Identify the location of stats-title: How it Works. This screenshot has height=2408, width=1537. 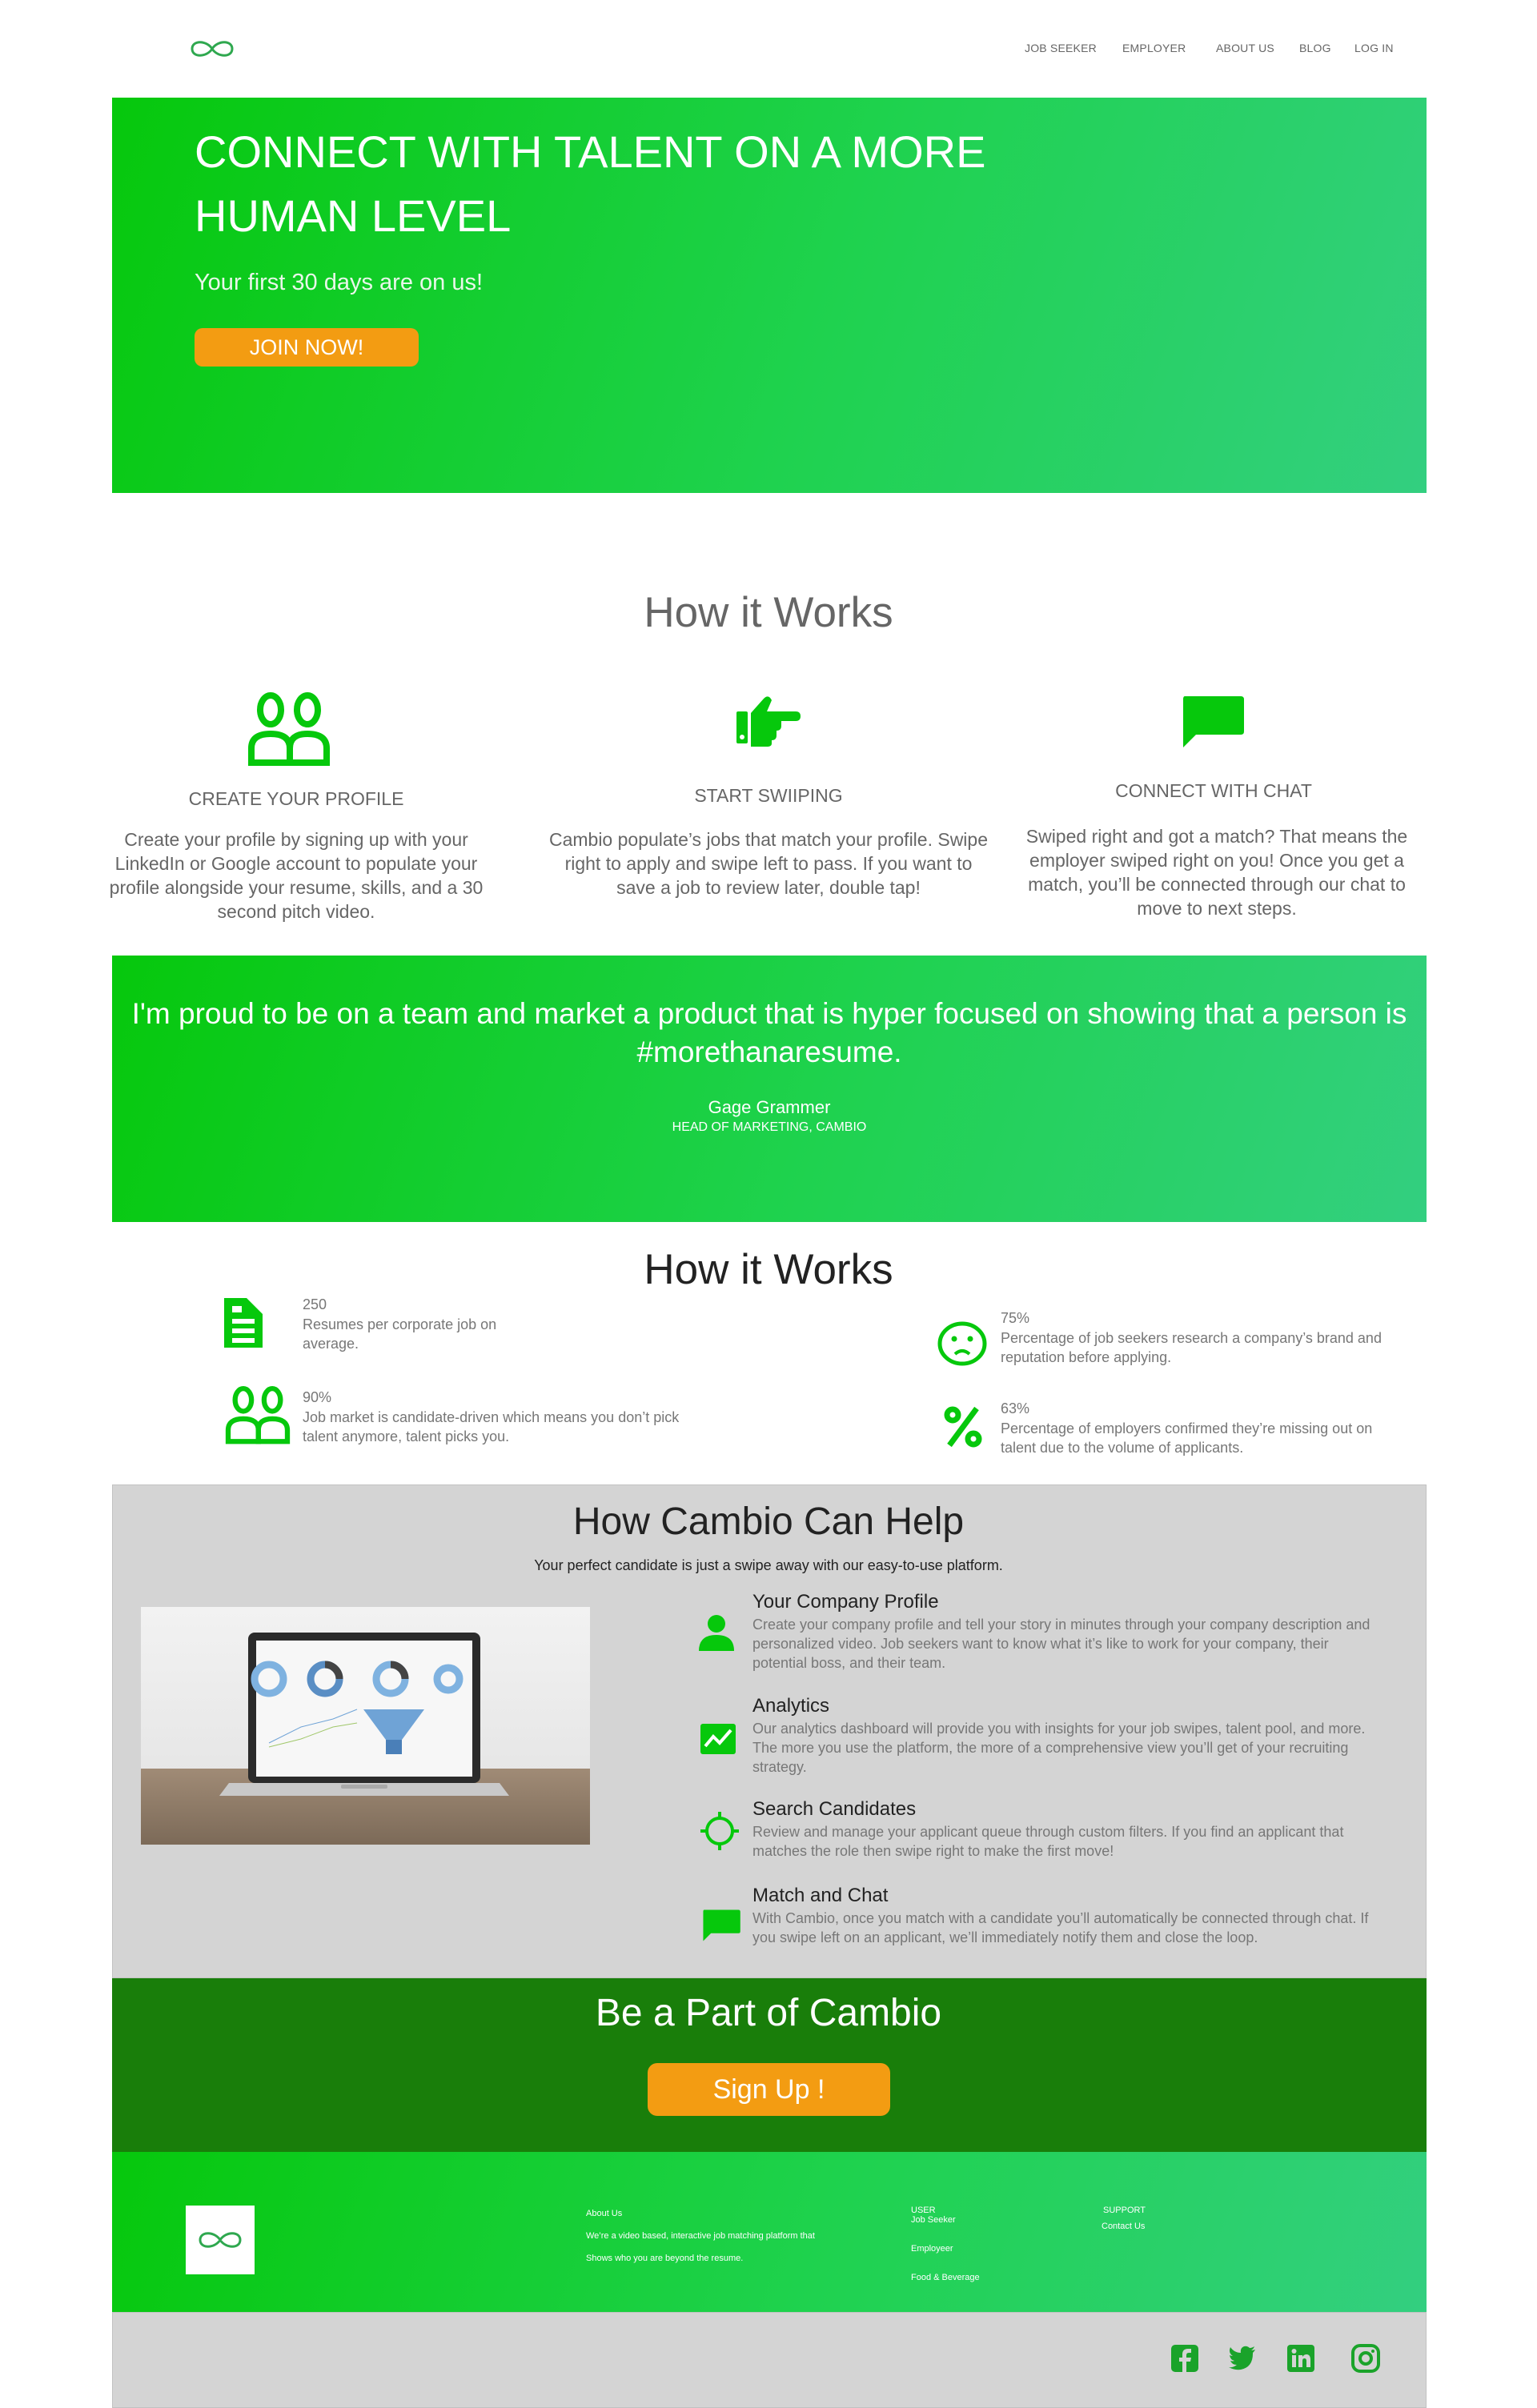
(769, 1269).